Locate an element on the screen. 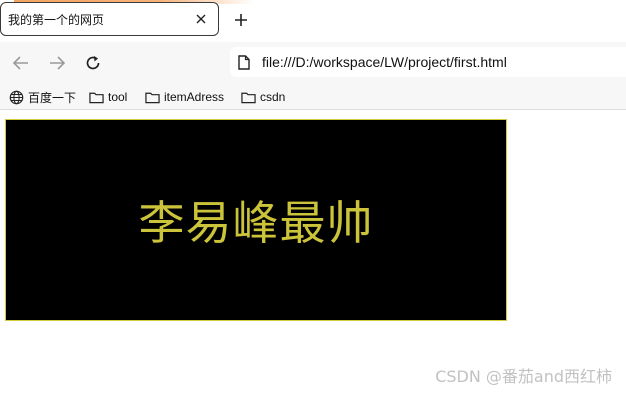 The height and width of the screenshot is (395, 626). page-headline: 李易峰最帅 is located at coordinates (256, 223).